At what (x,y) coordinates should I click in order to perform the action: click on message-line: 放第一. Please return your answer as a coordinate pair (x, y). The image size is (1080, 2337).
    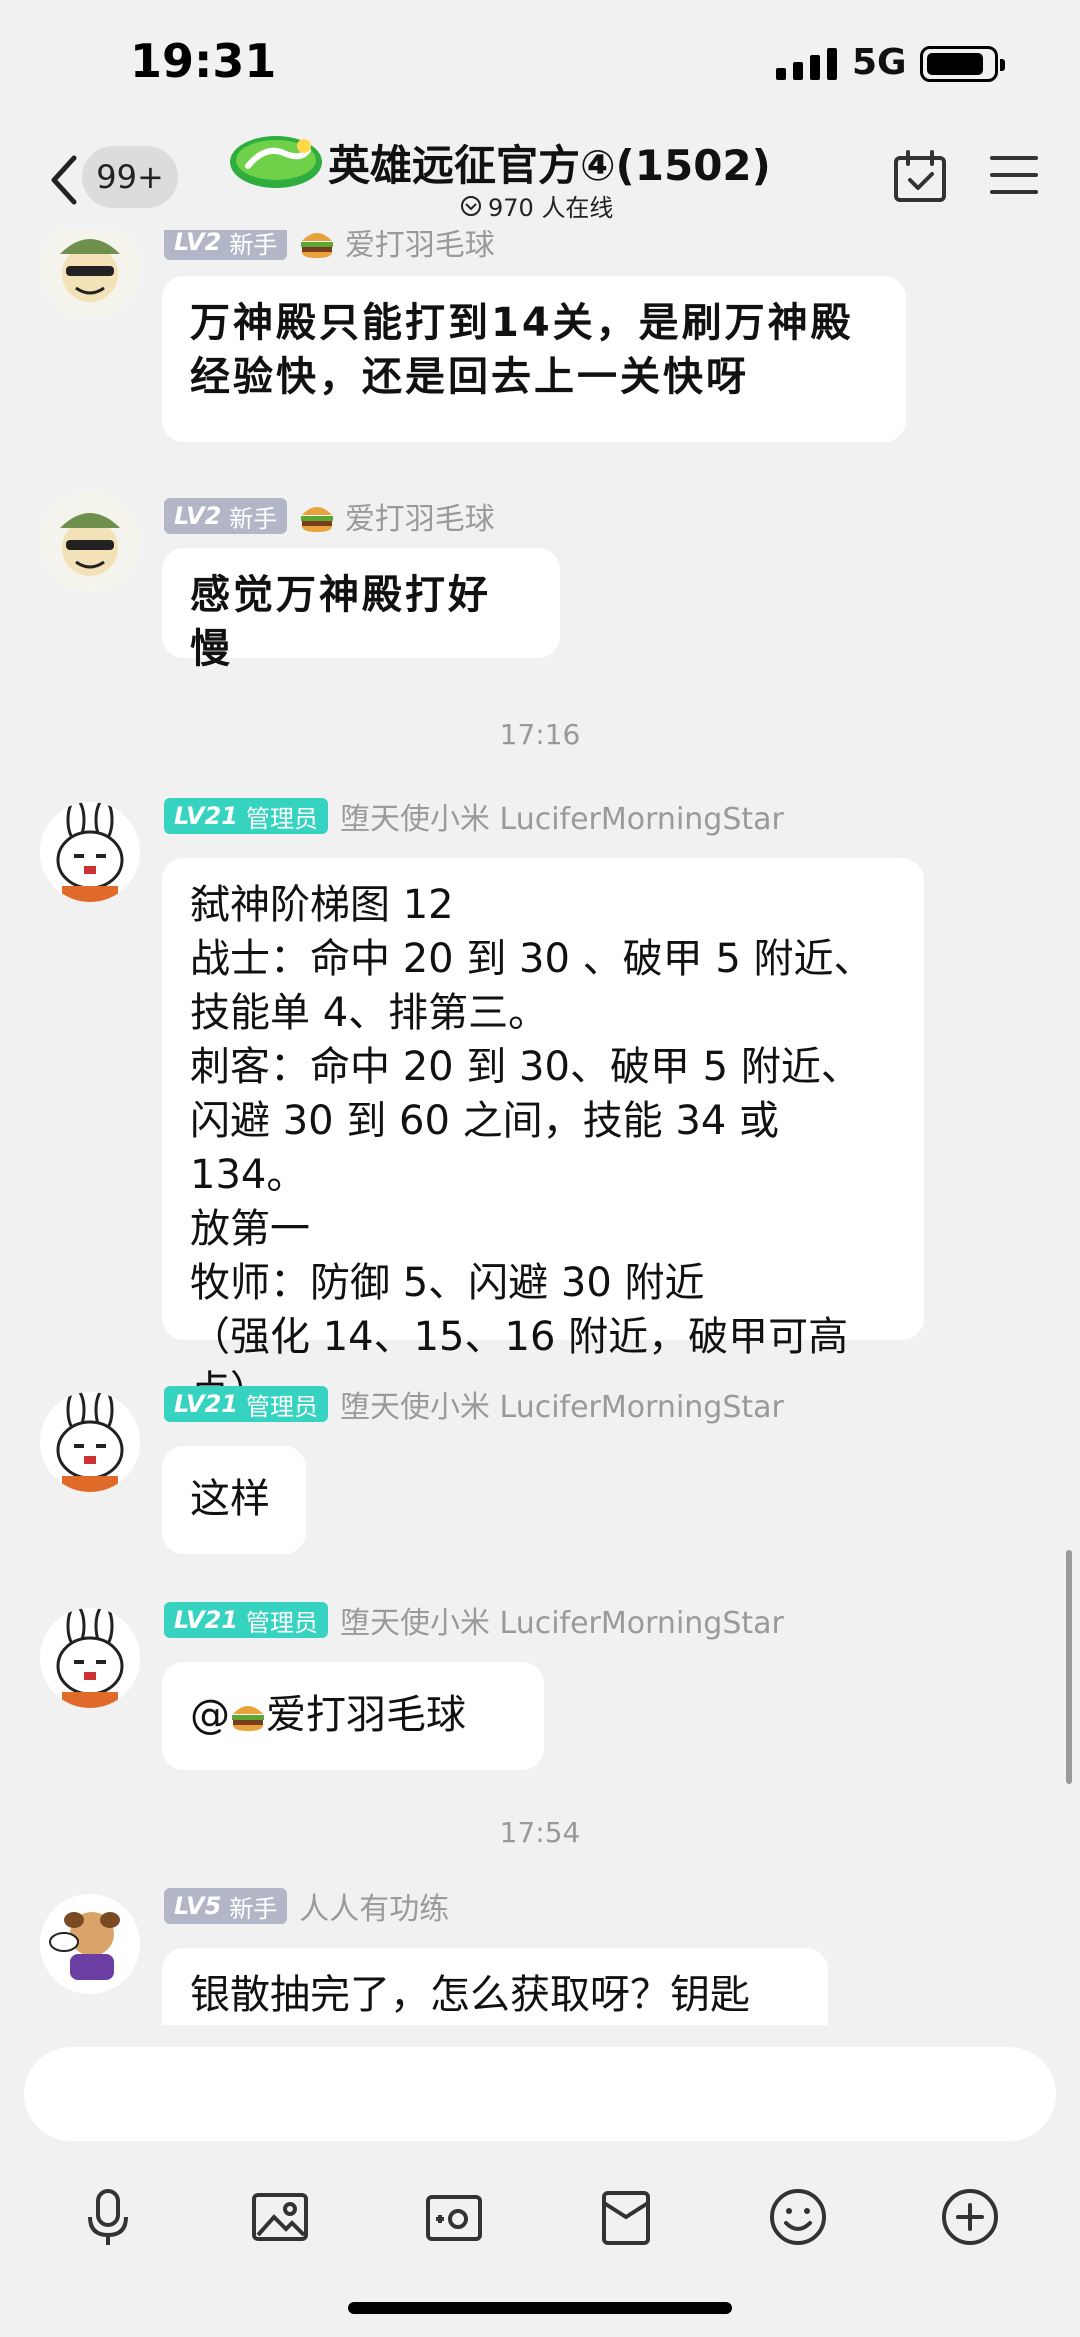
    Looking at the image, I should click on (250, 1229).